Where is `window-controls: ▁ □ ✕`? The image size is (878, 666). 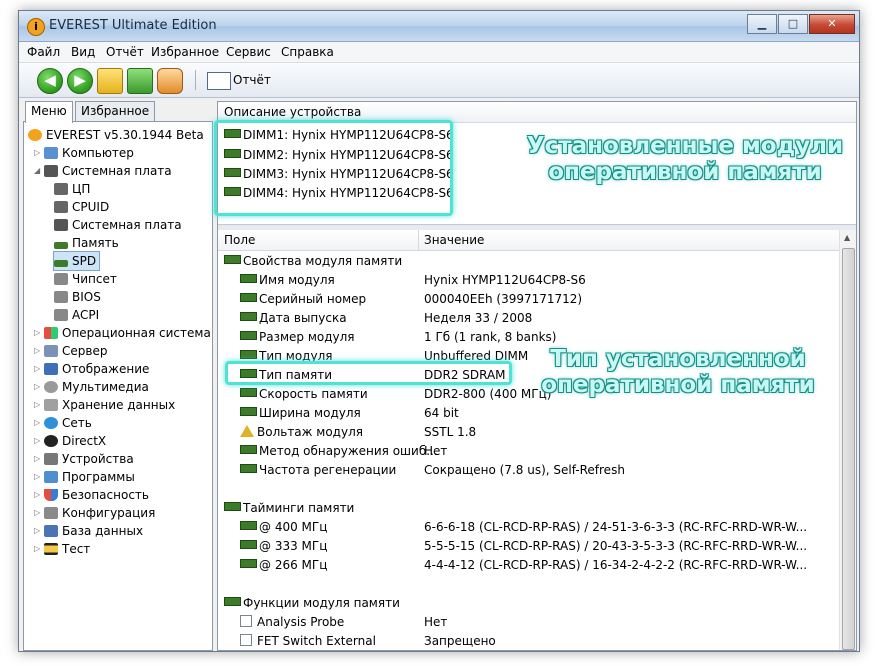
window-controls: ▁ □ ✕ is located at coordinates (800, 24).